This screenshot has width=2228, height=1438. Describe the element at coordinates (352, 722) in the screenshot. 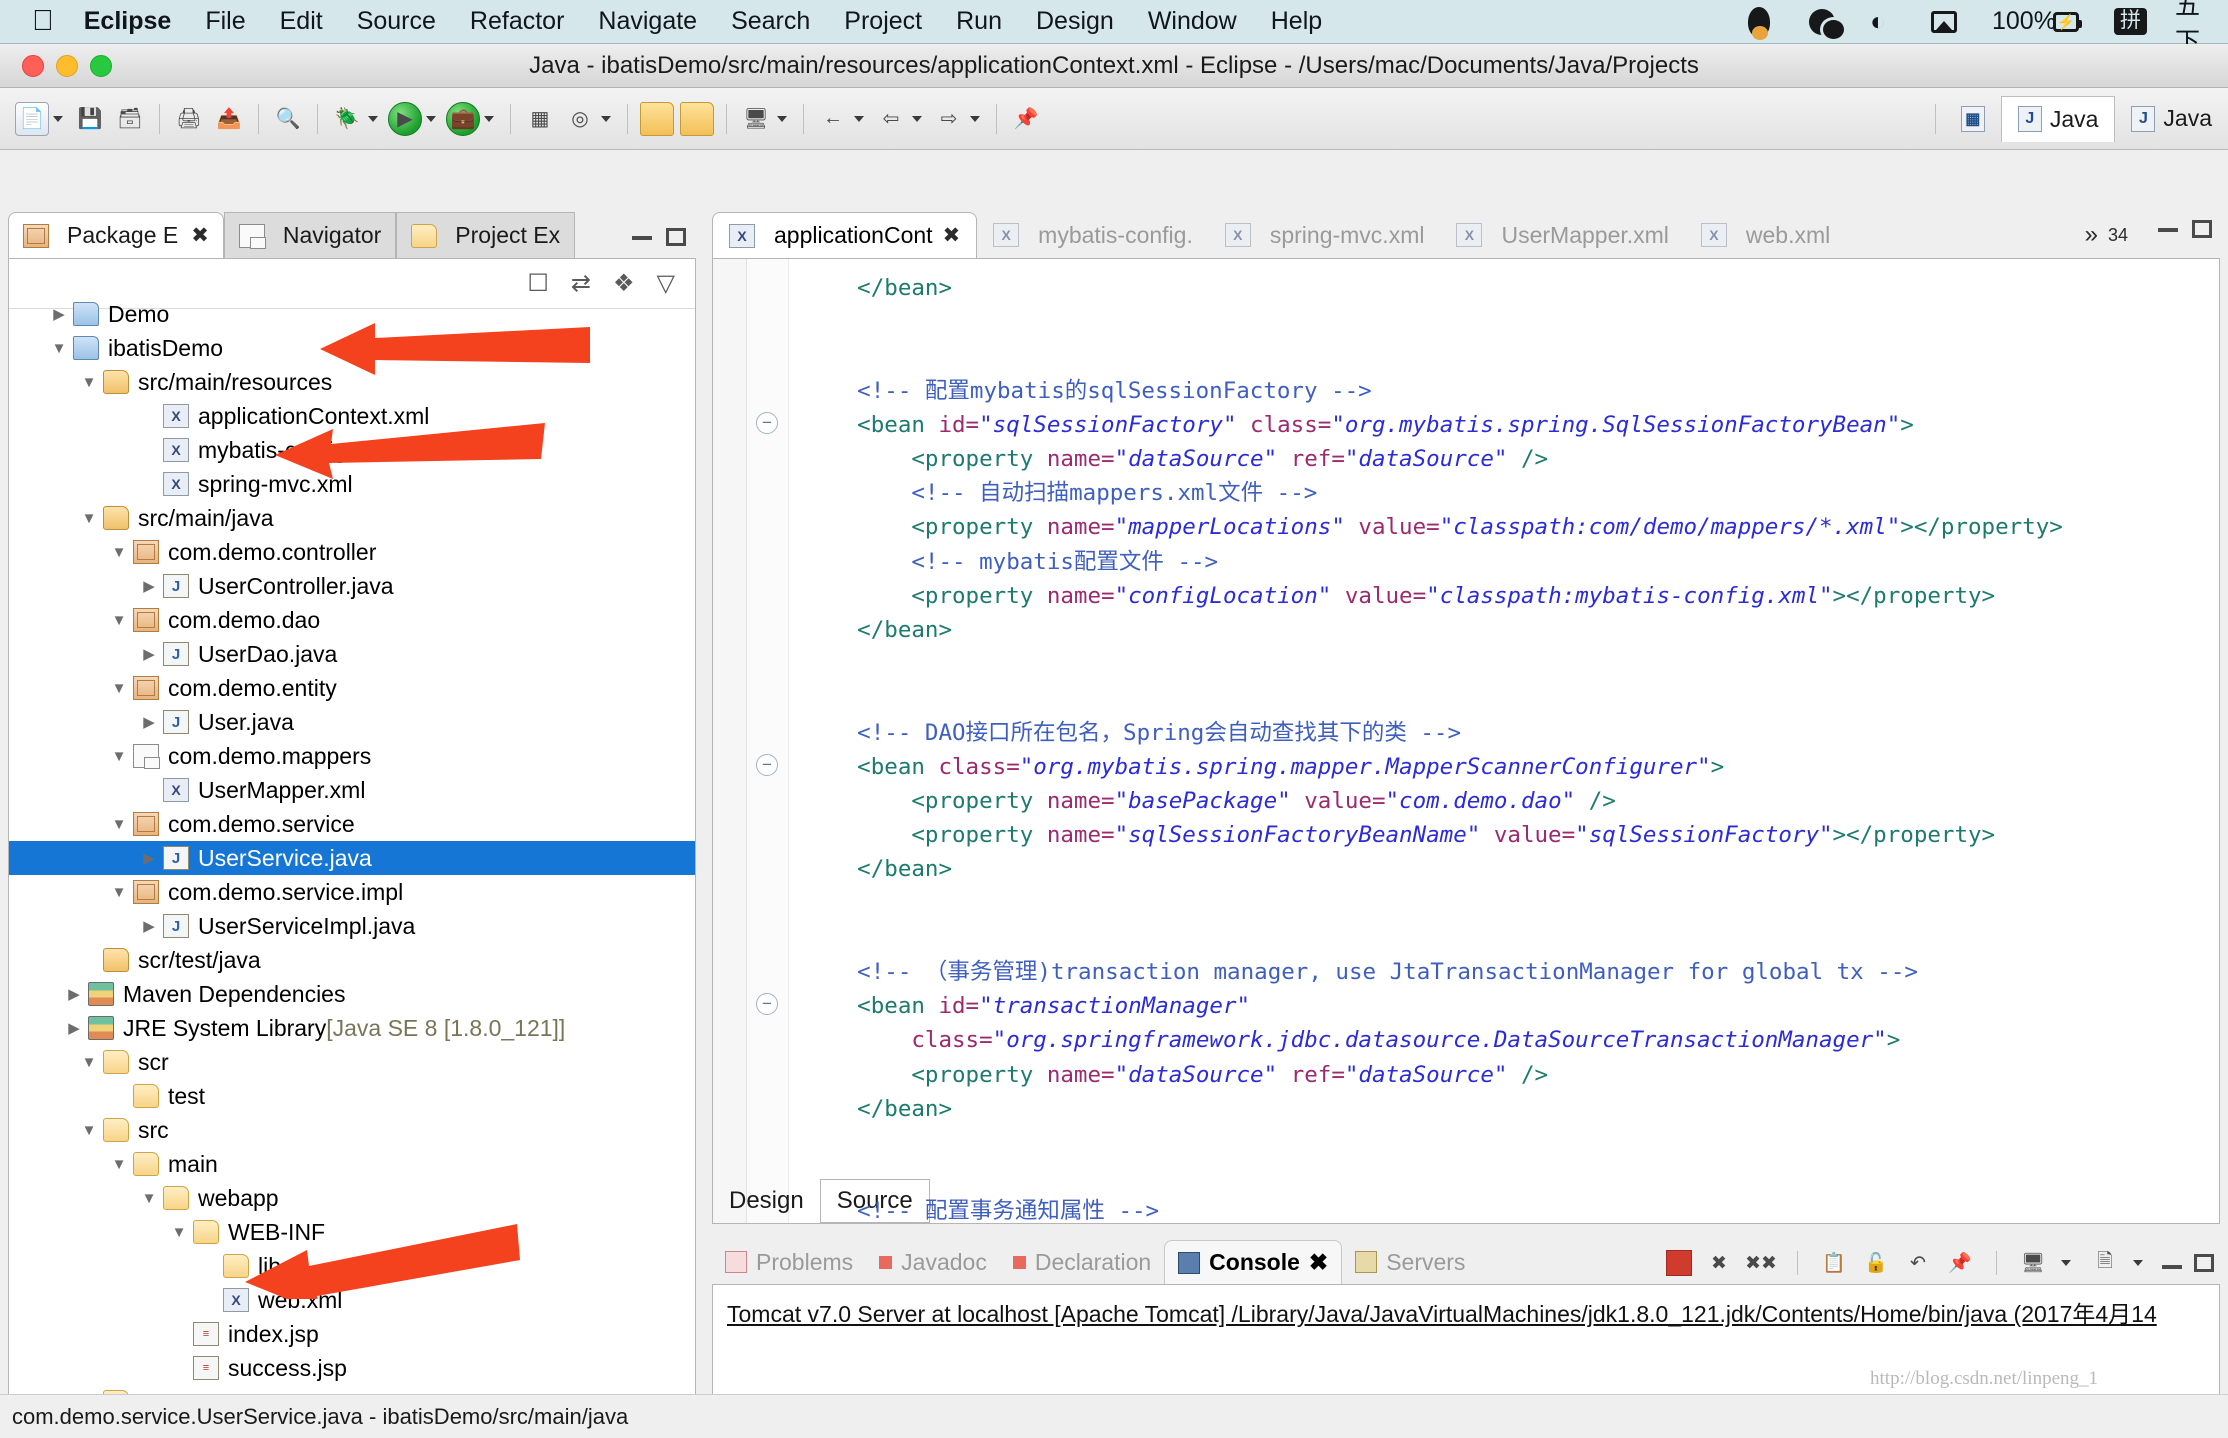

I see `tree-item: ▶ J User.java` at that location.